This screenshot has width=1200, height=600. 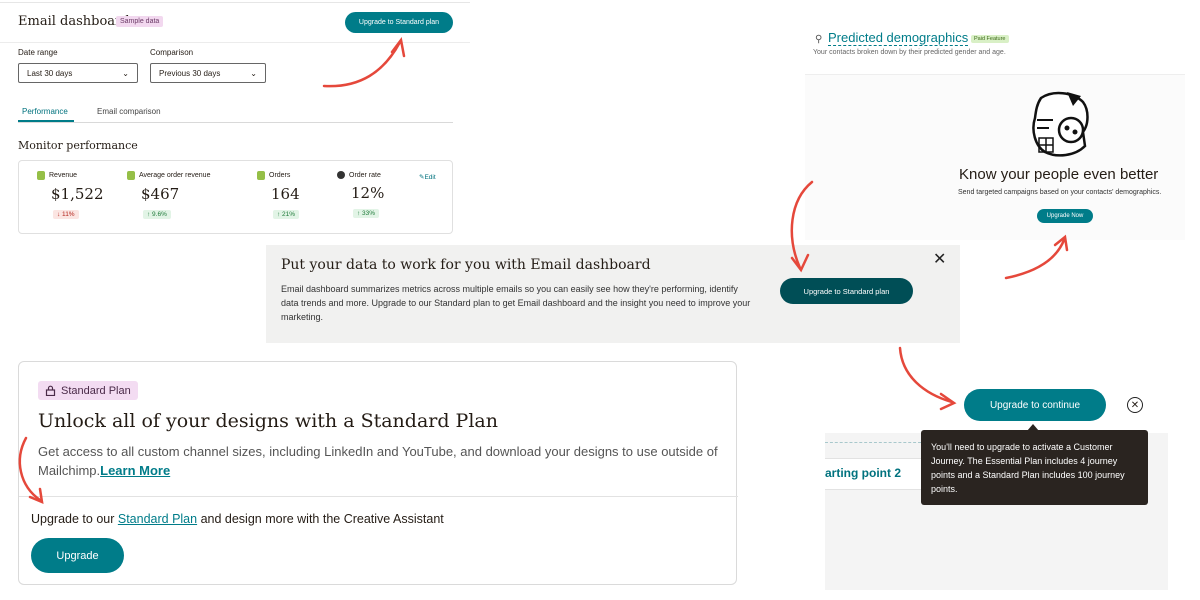 What do you see at coordinates (96, 390) in the screenshot?
I see `badge-label: Standard Plan` at bounding box center [96, 390].